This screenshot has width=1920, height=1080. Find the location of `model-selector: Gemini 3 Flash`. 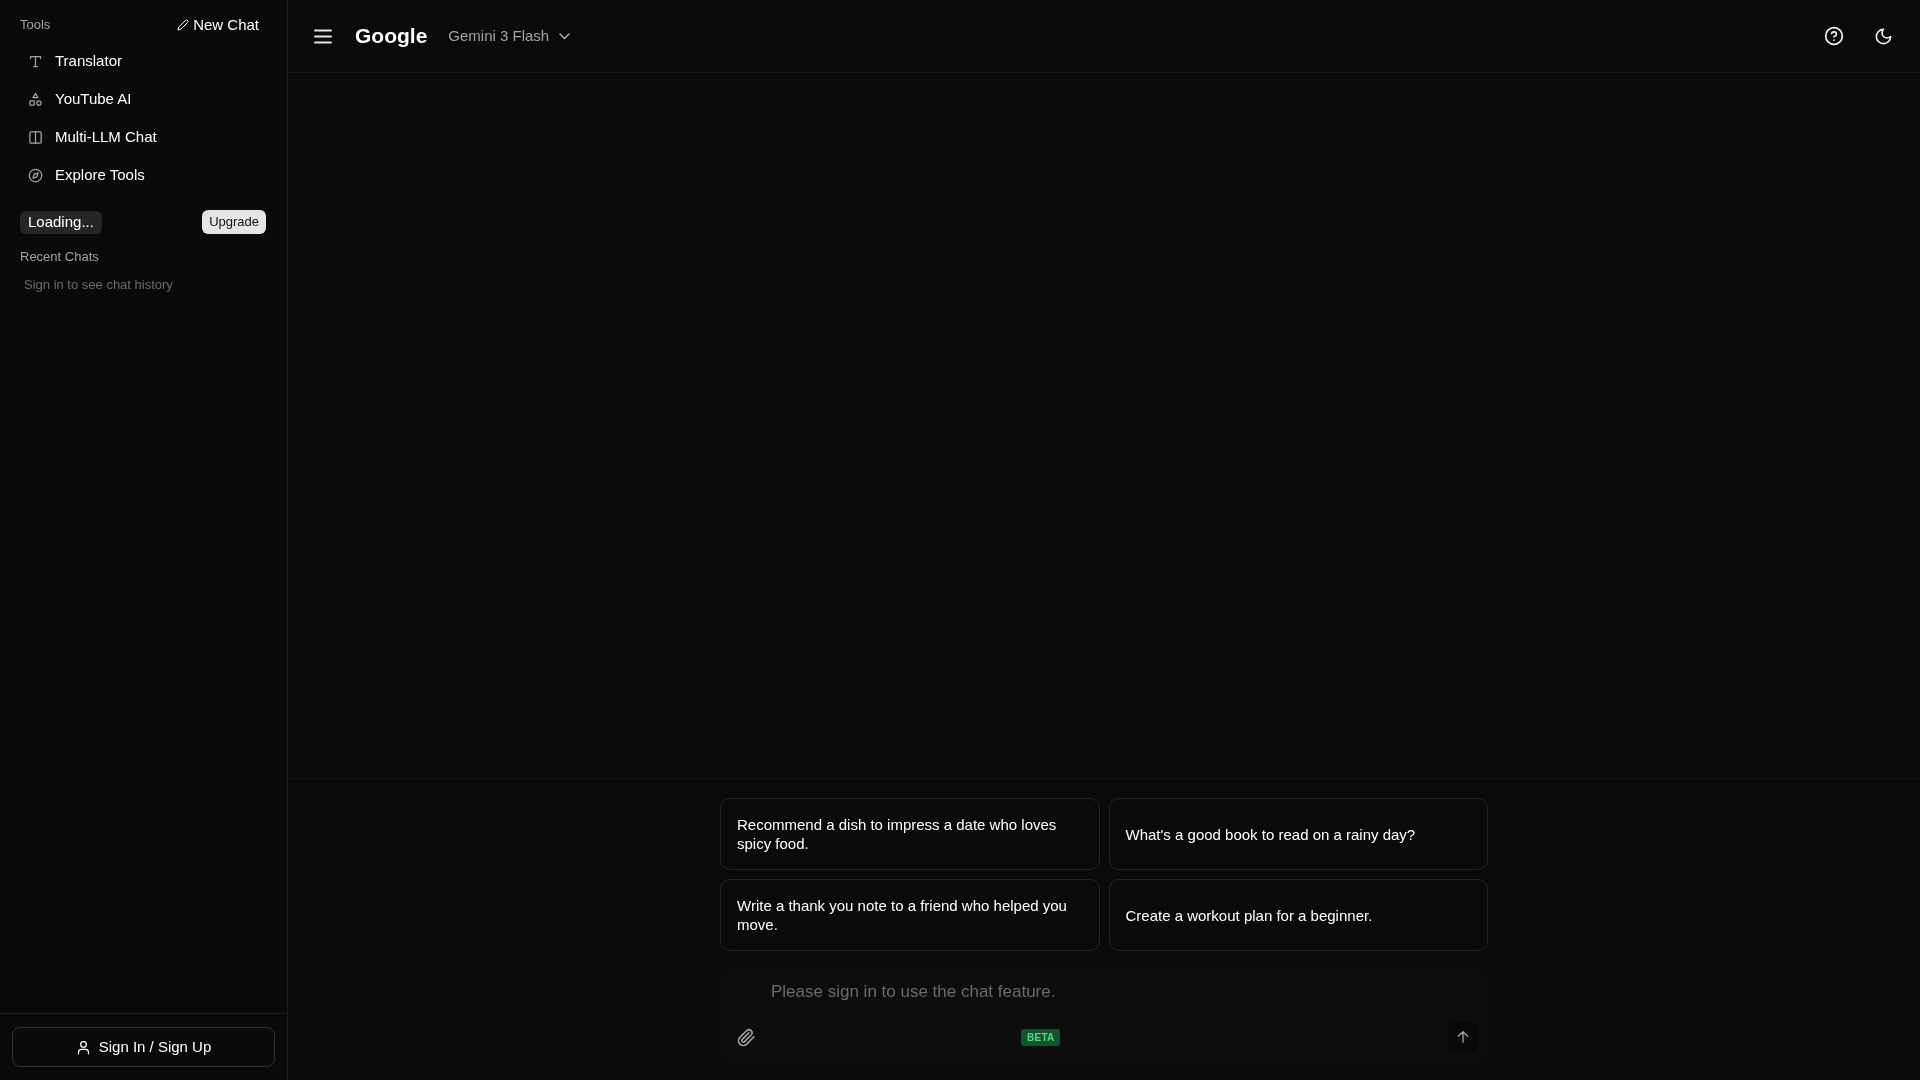

model-selector: Gemini 3 Flash is located at coordinates (509, 36).